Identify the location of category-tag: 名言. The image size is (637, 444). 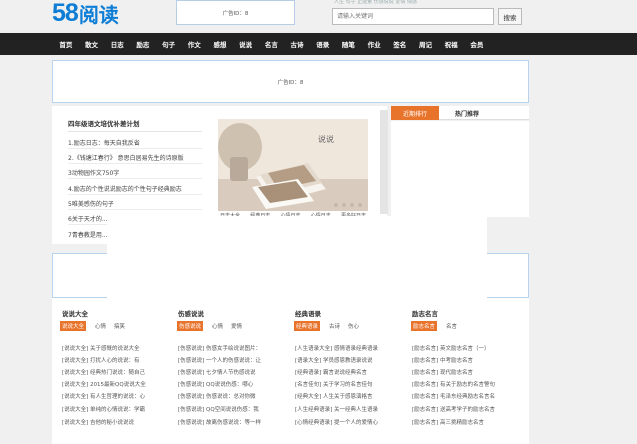
(451, 326).